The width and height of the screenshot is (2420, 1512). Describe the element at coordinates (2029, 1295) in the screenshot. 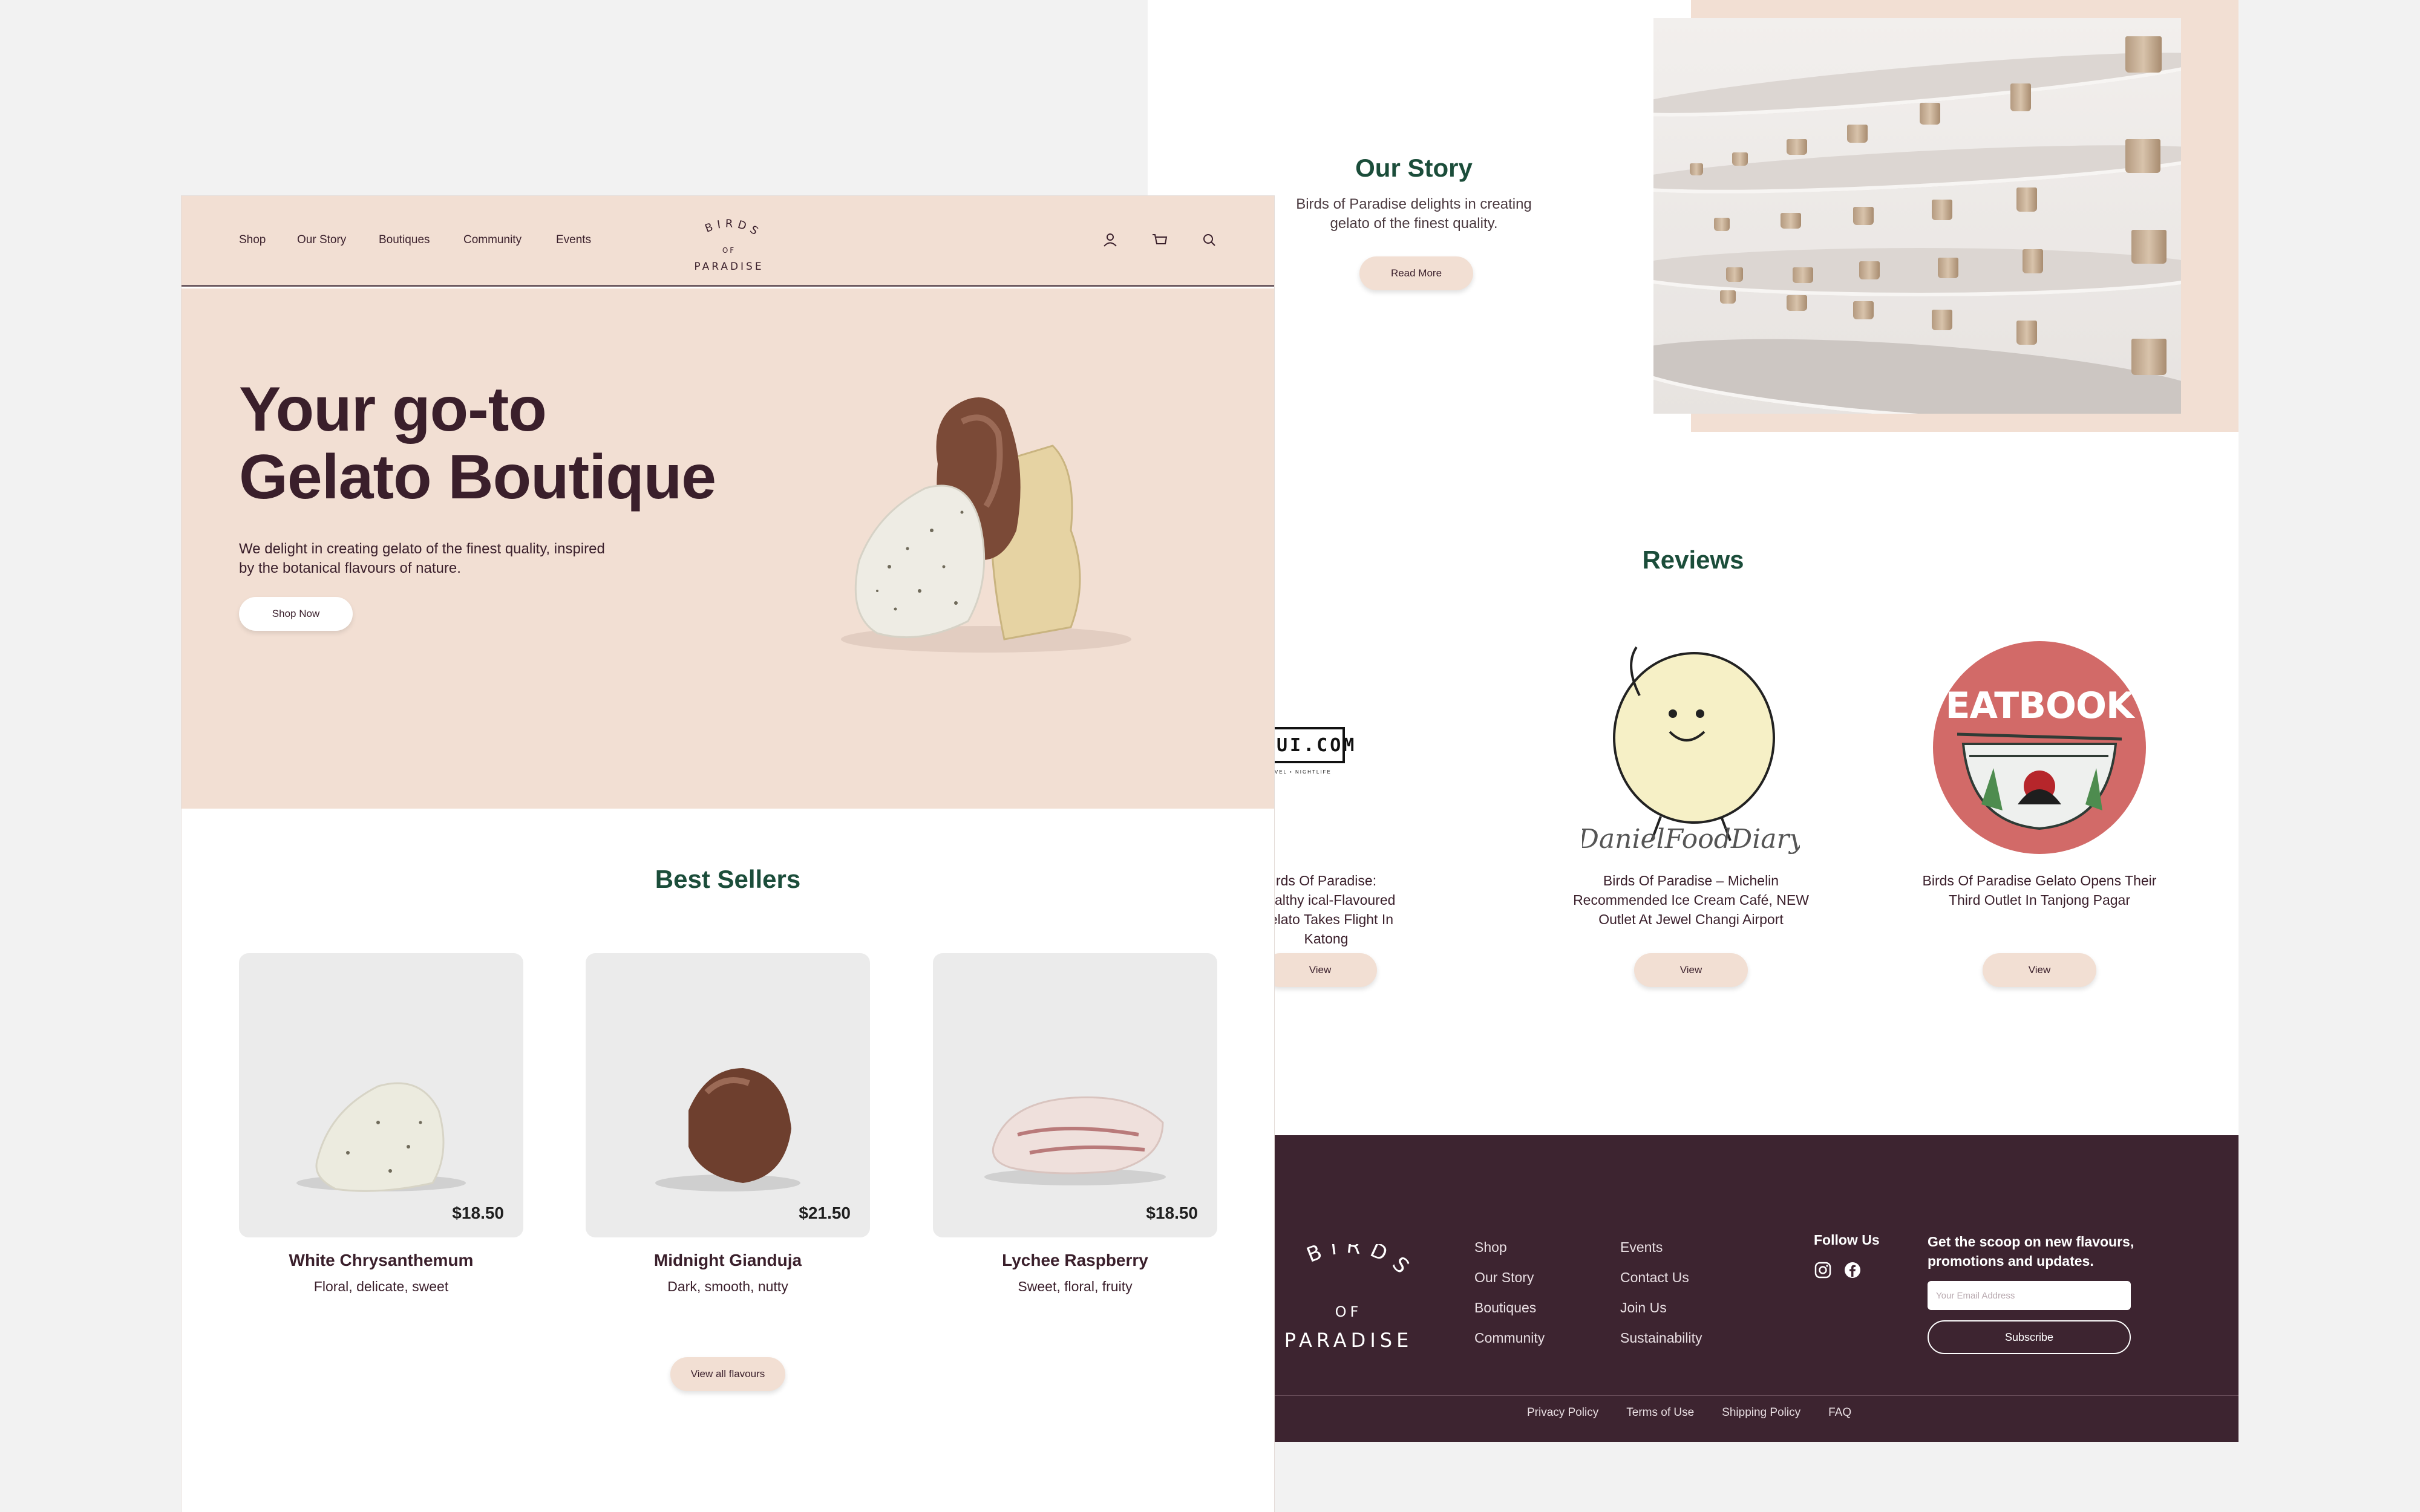

I see `email-input` at that location.